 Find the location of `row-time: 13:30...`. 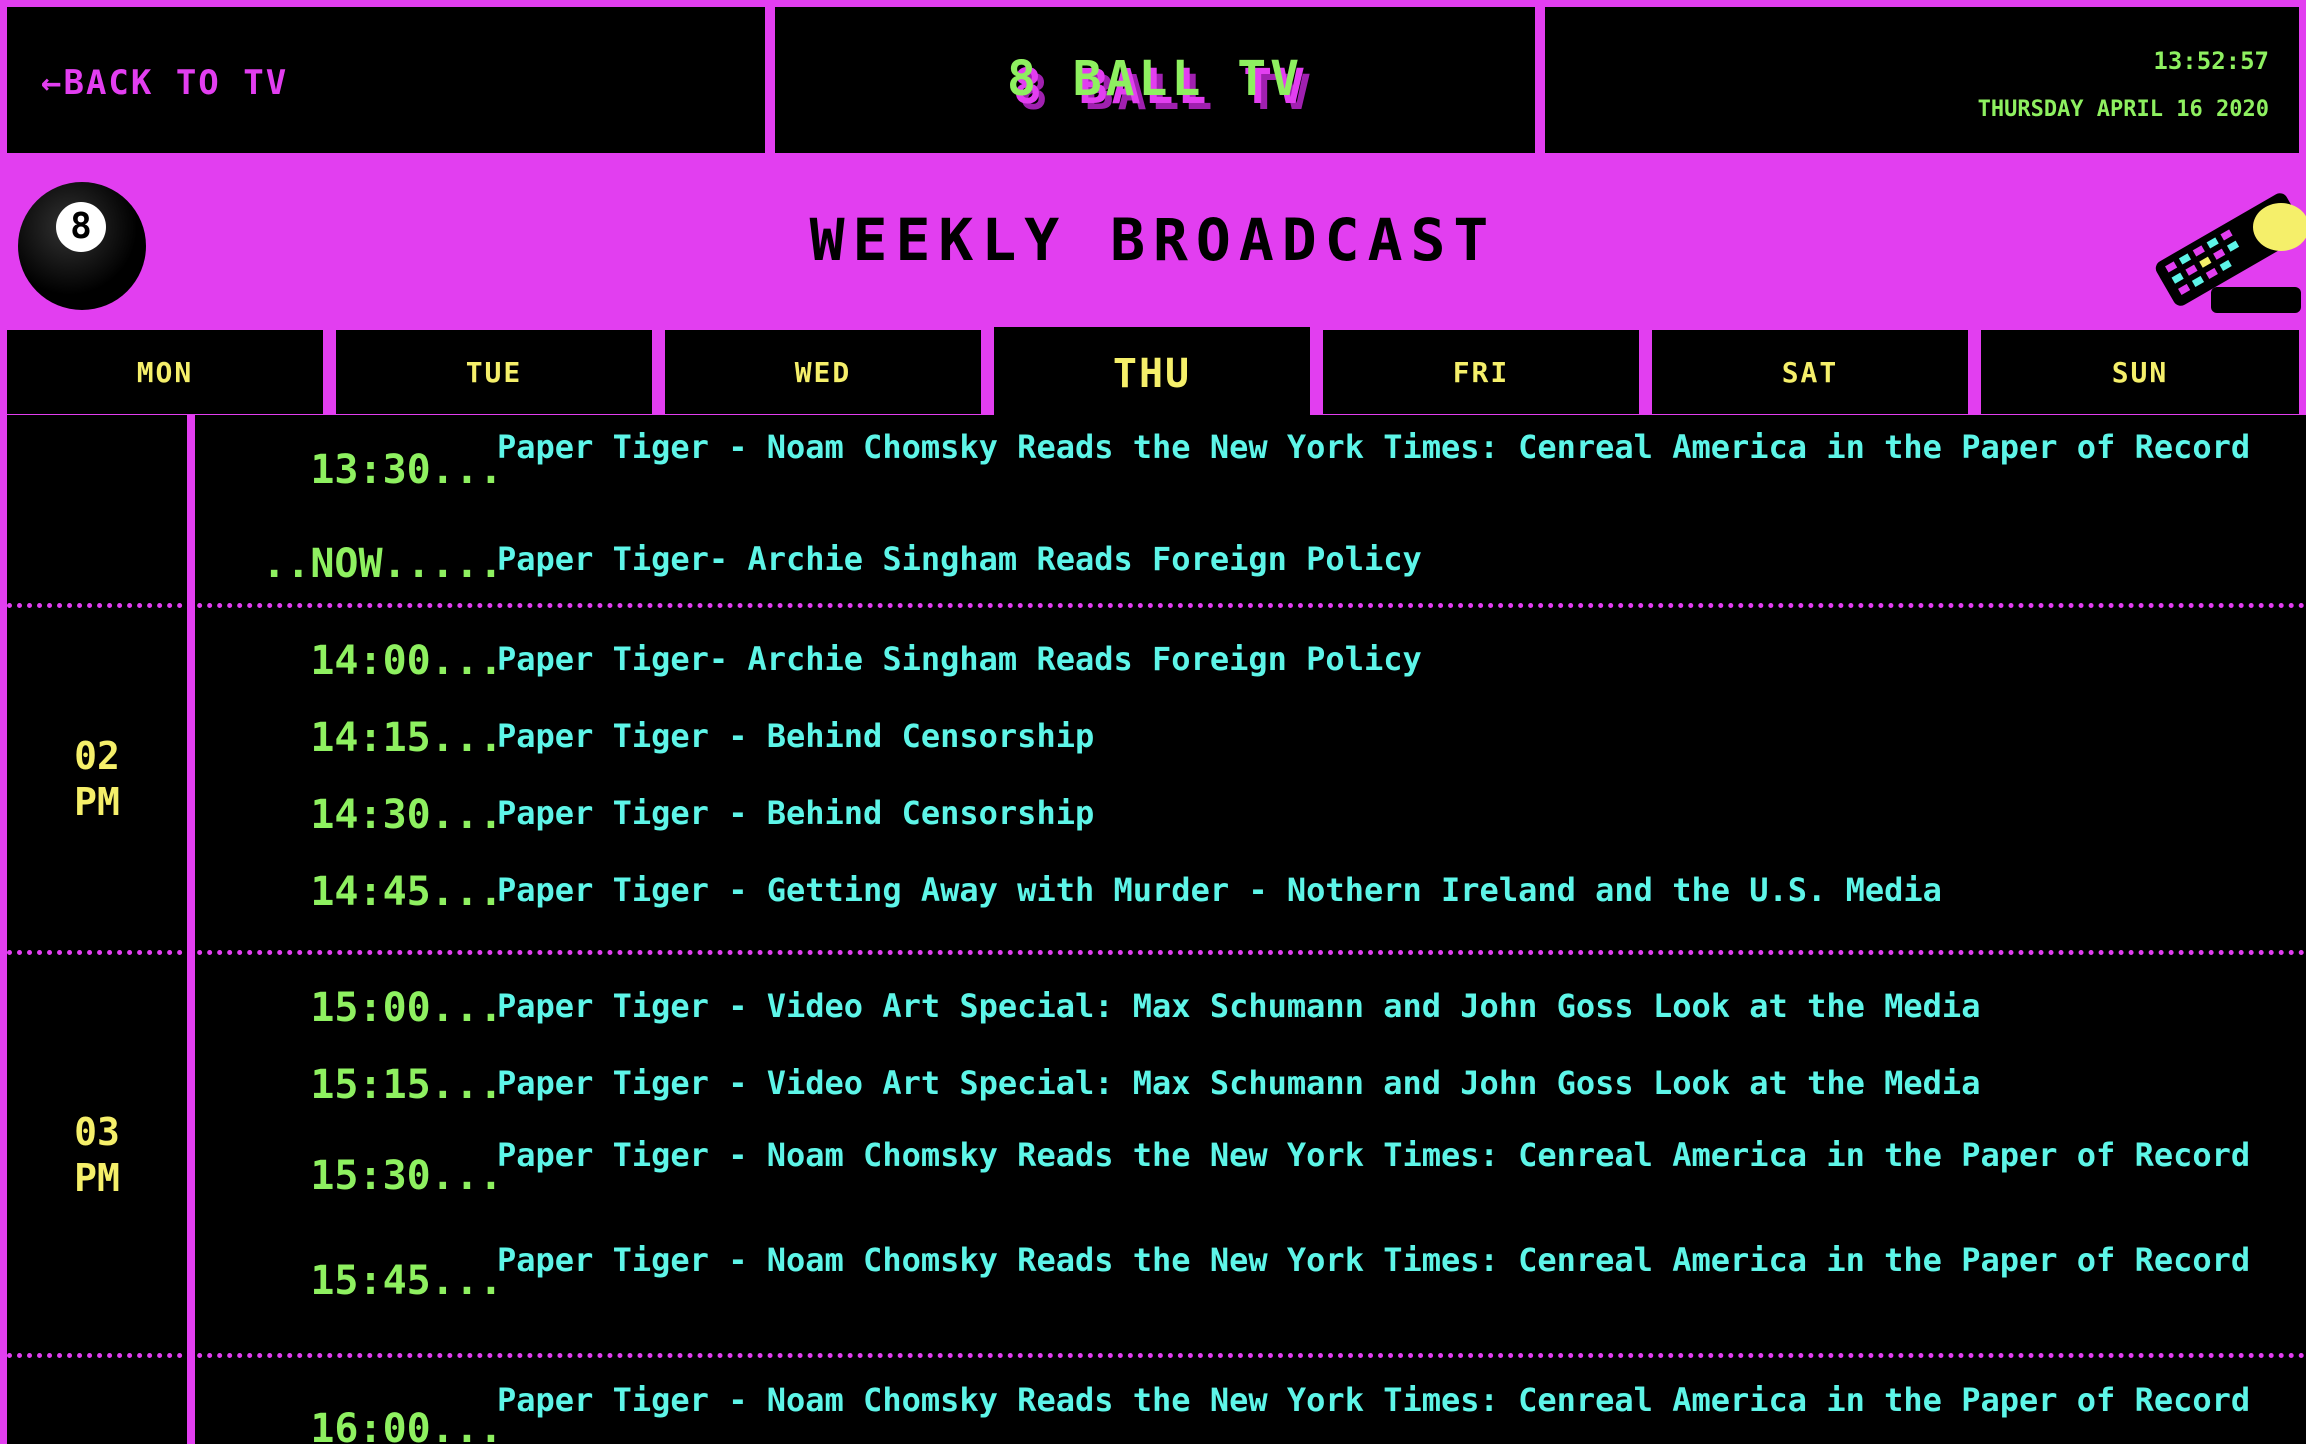

row-time: 13:30... is located at coordinates (406, 470).